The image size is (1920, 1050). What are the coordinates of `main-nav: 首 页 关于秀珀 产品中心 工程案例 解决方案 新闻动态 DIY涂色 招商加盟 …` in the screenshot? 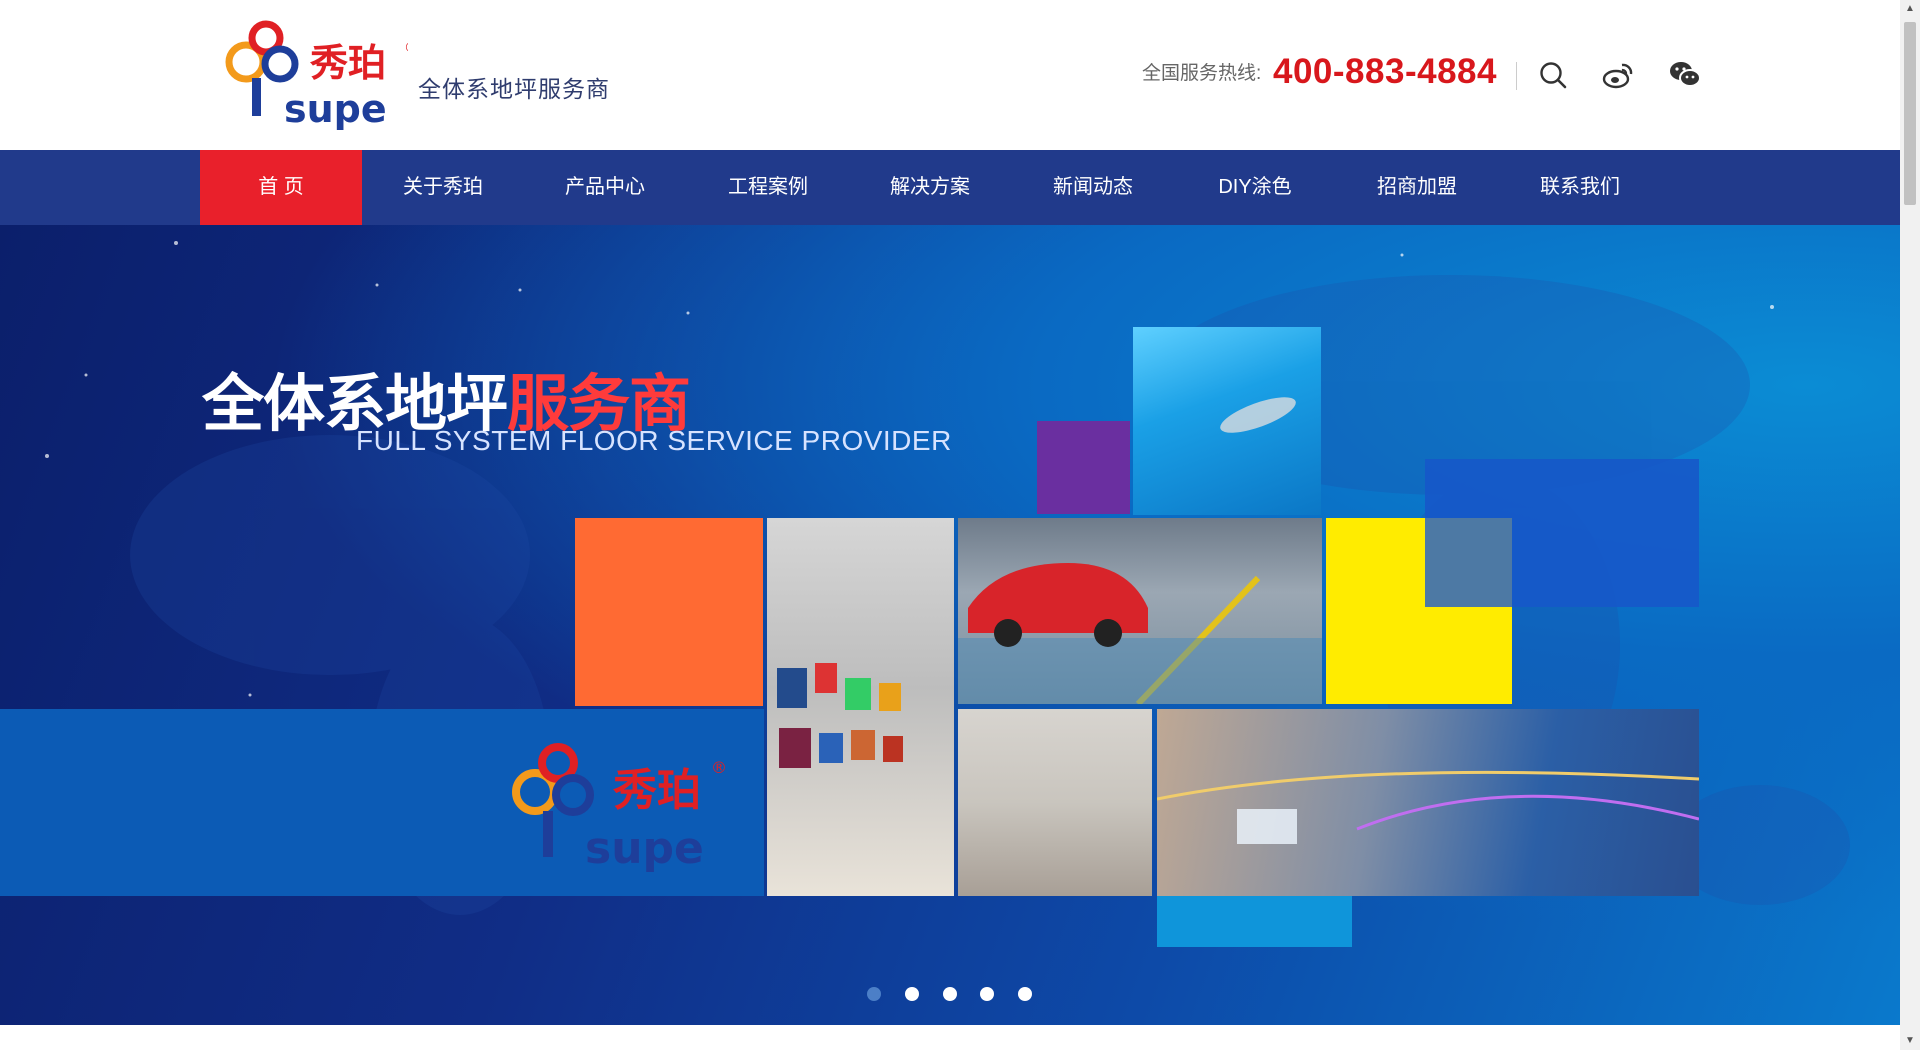 It's located at (950, 187).